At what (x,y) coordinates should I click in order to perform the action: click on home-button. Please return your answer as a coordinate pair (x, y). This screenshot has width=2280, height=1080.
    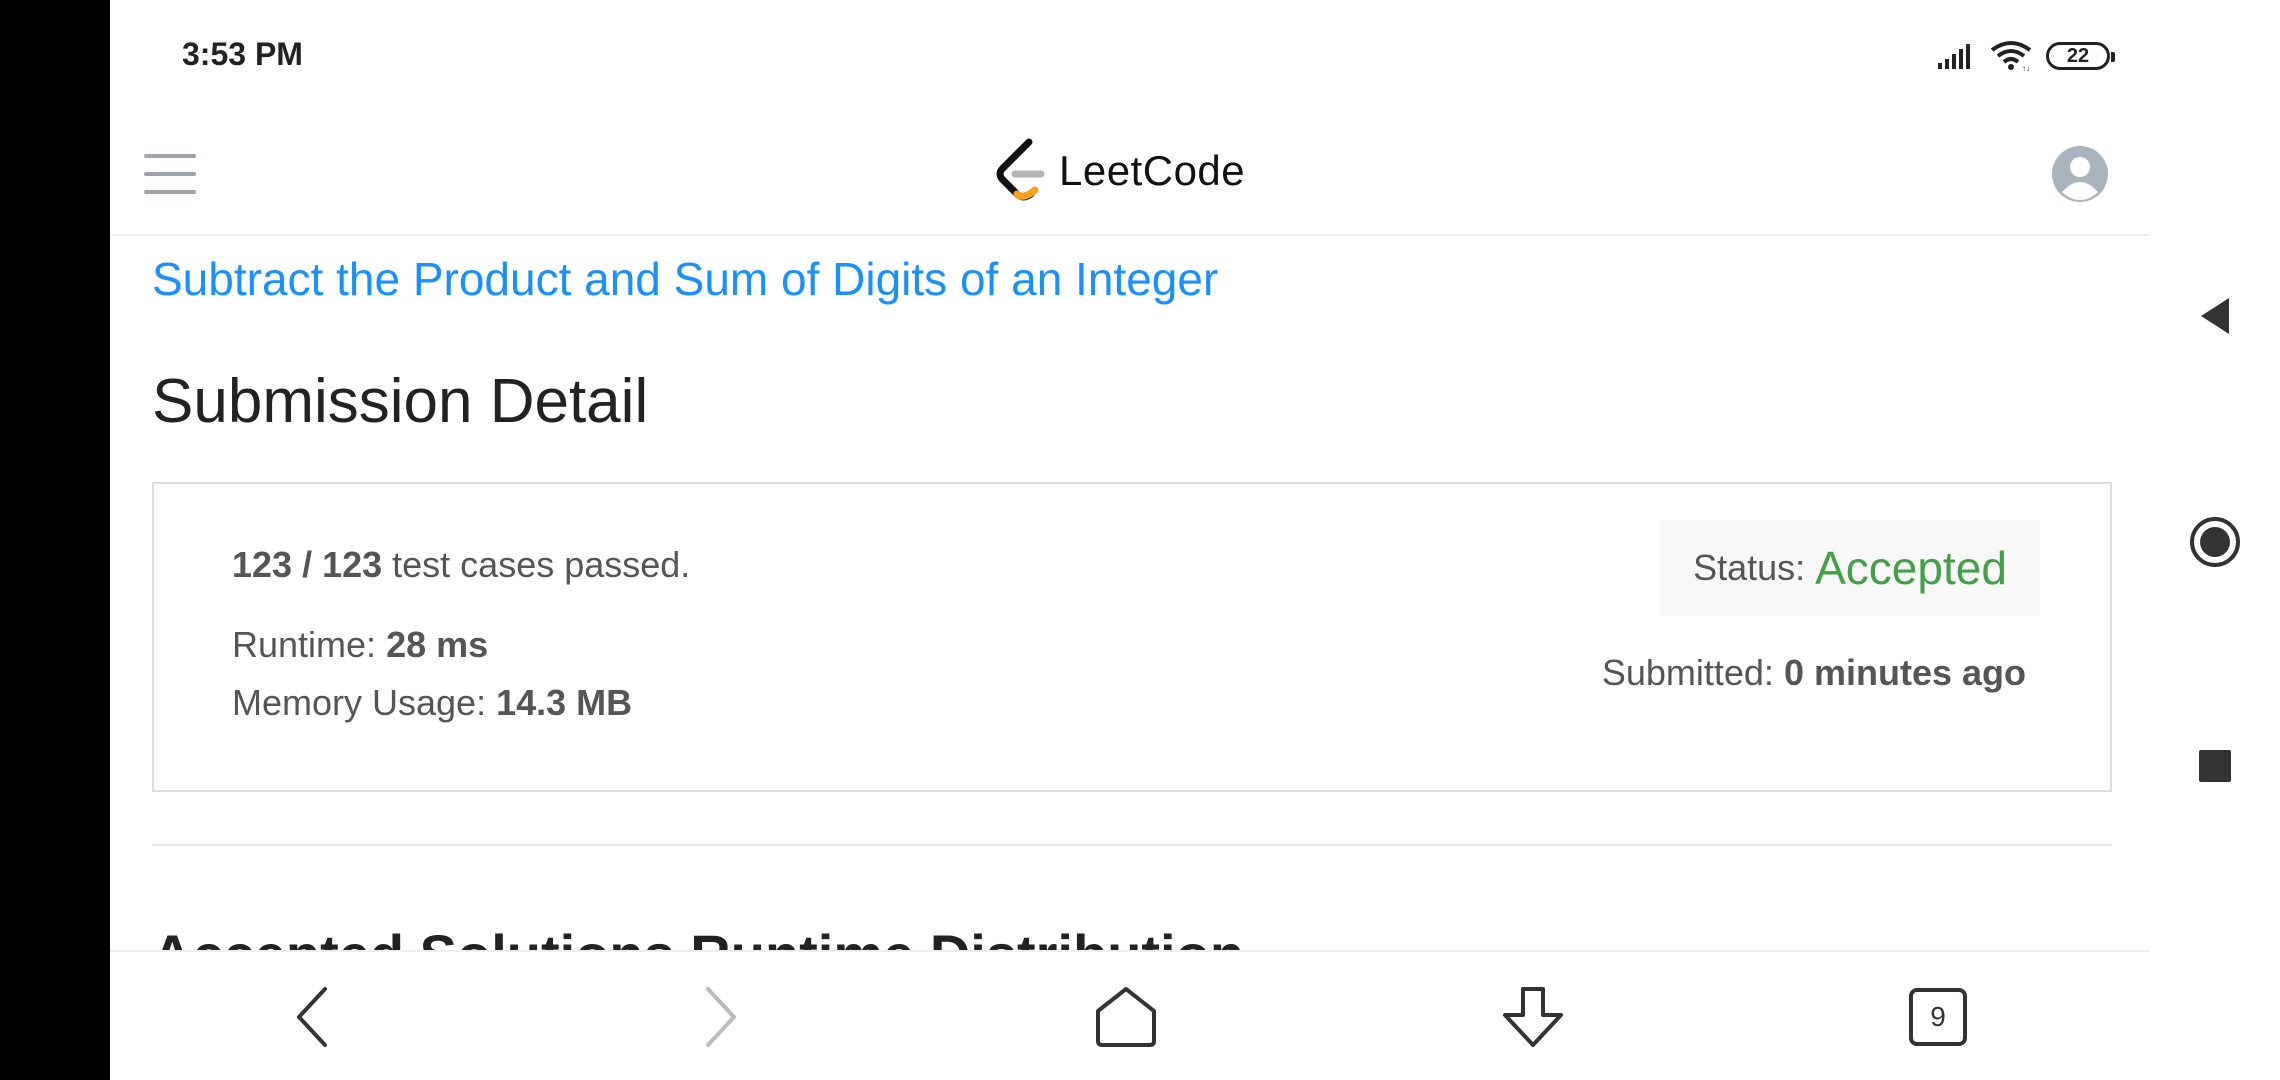
    Looking at the image, I should click on (1126, 1017).